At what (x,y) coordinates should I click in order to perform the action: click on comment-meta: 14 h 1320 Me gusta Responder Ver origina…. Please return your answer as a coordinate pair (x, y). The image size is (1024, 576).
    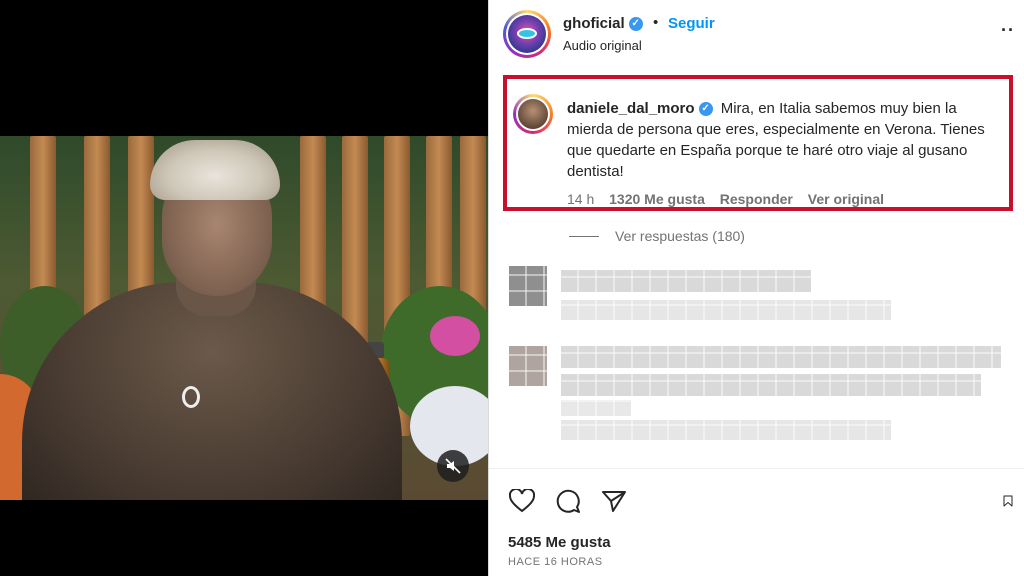
    Looking at the image, I should click on (731, 199).